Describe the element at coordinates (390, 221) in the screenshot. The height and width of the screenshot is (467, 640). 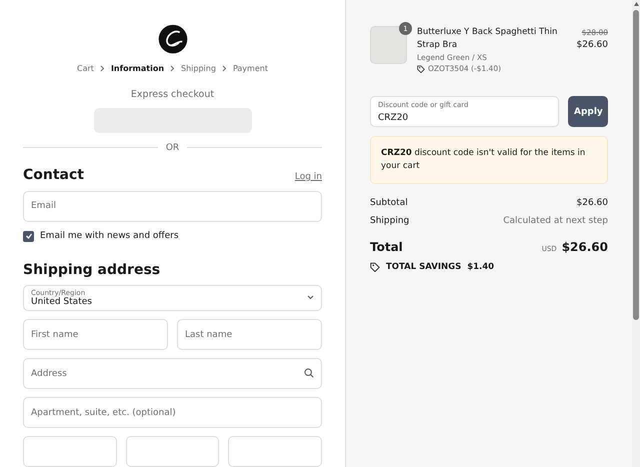
I see `shipping-label: Shipping` at that location.